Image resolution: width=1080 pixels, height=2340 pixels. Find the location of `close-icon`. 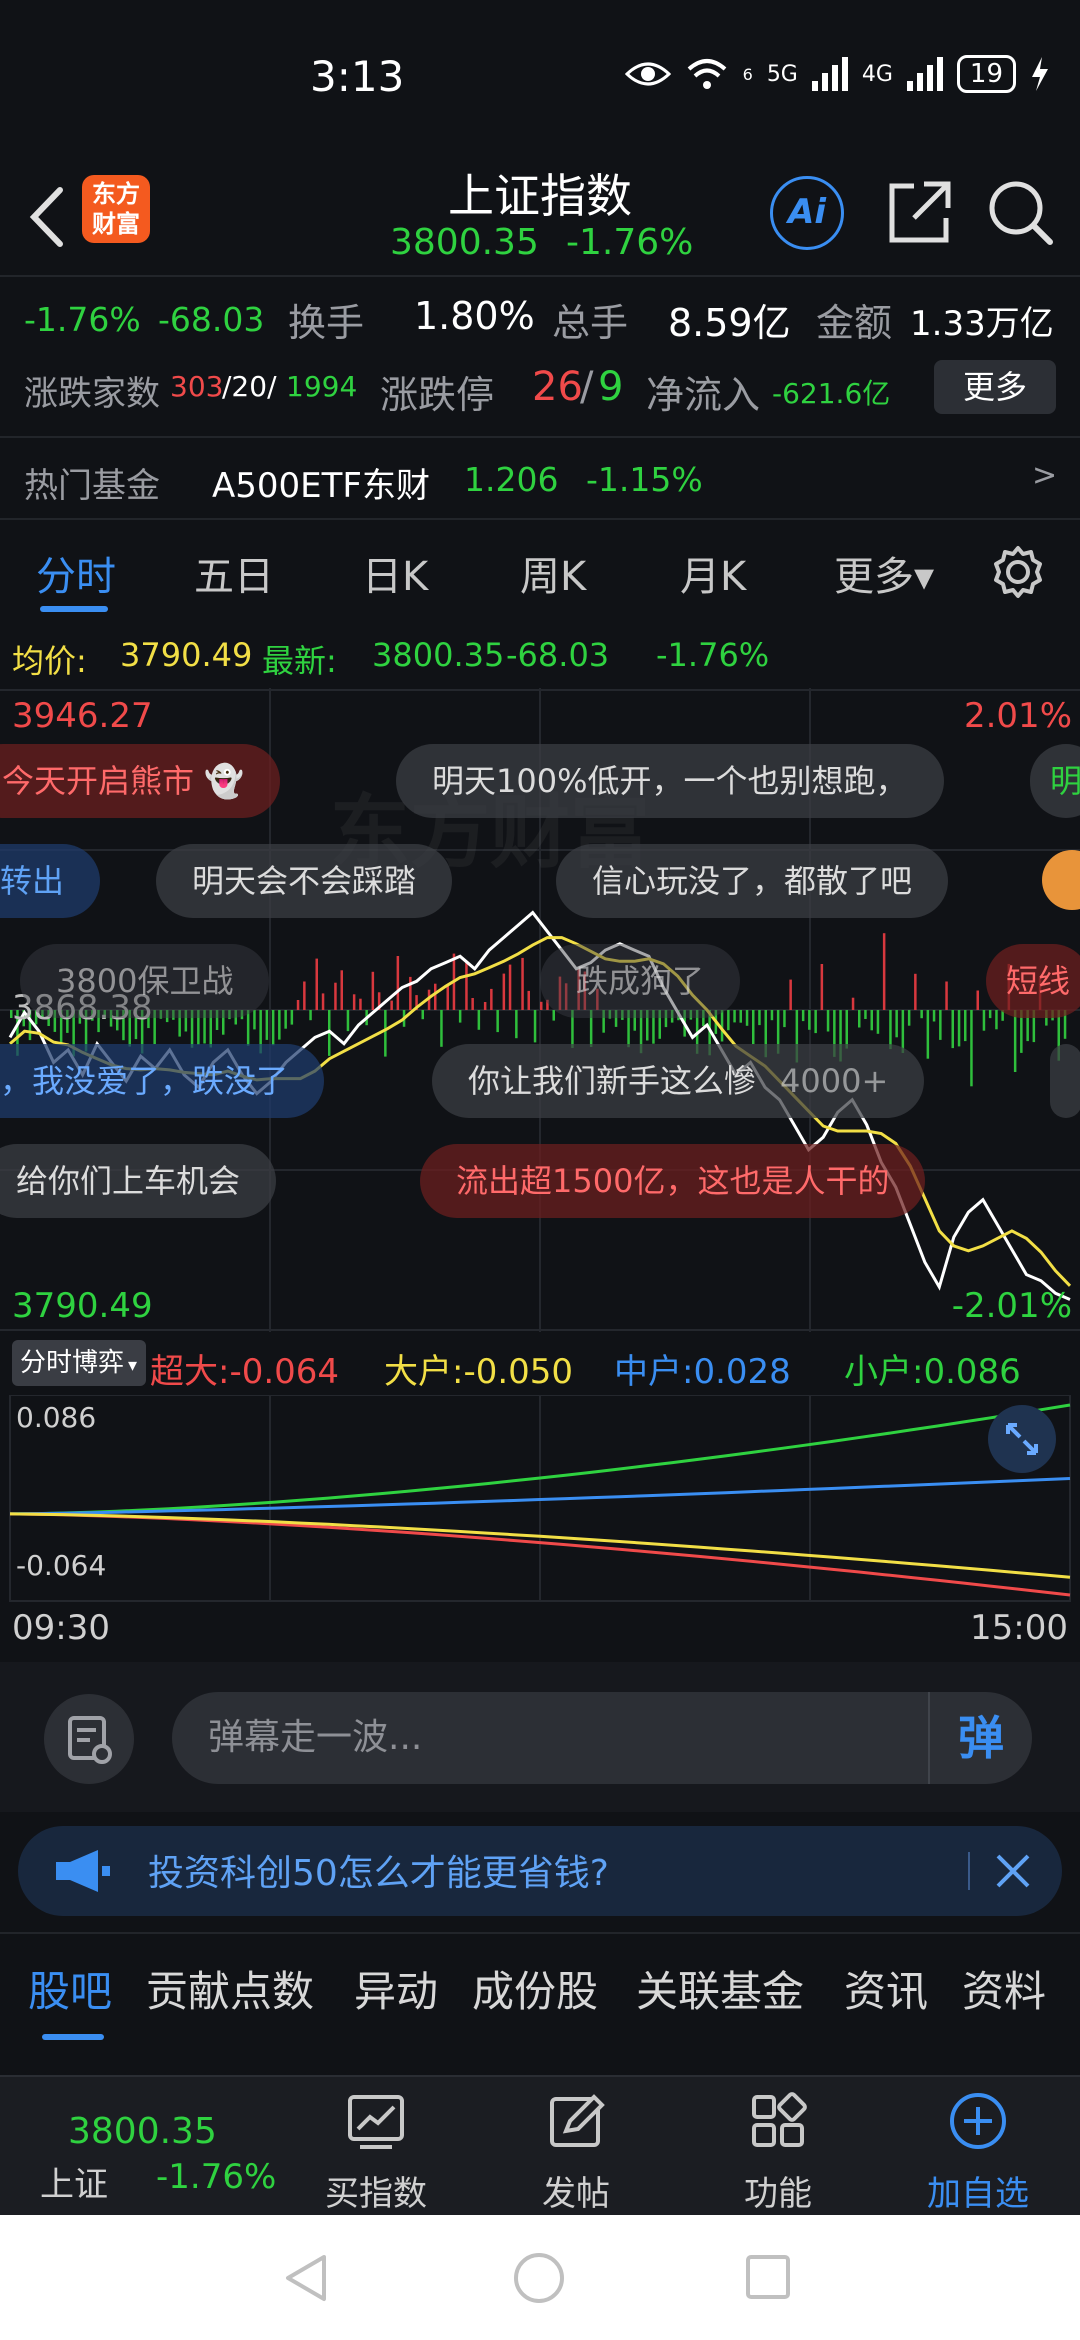

close-icon is located at coordinates (1013, 1871).